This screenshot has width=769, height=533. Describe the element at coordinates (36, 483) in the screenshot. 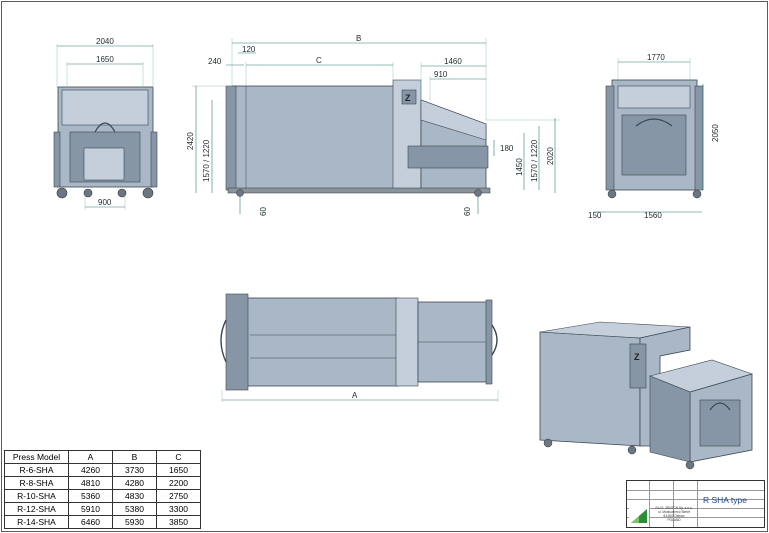

I see `table-cell-model: R-8-SHA` at that location.